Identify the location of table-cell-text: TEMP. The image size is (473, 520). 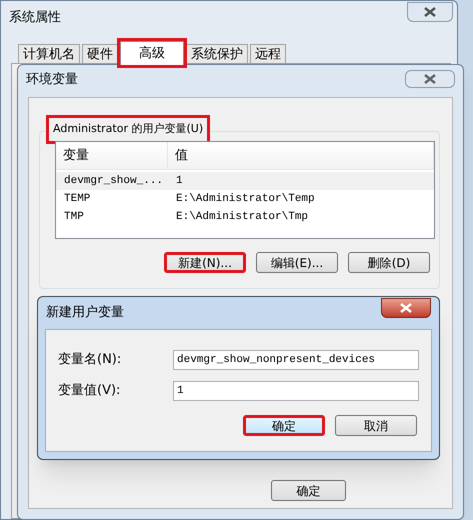
(77, 199).